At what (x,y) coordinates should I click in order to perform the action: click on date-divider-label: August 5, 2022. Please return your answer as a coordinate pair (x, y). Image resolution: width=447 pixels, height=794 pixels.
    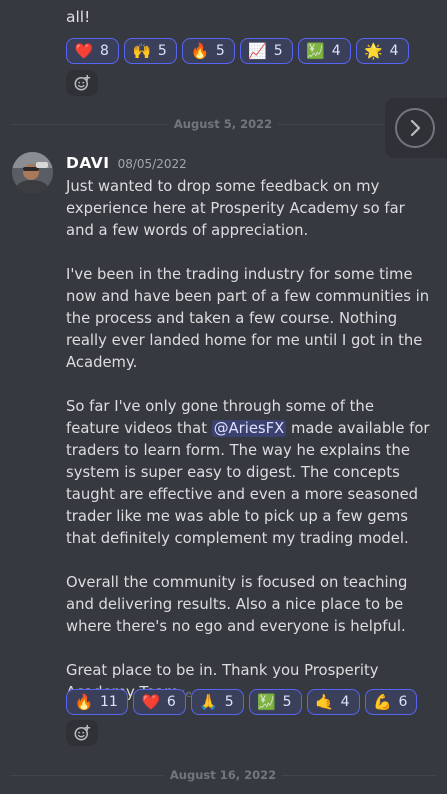
    Looking at the image, I should click on (223, 124).